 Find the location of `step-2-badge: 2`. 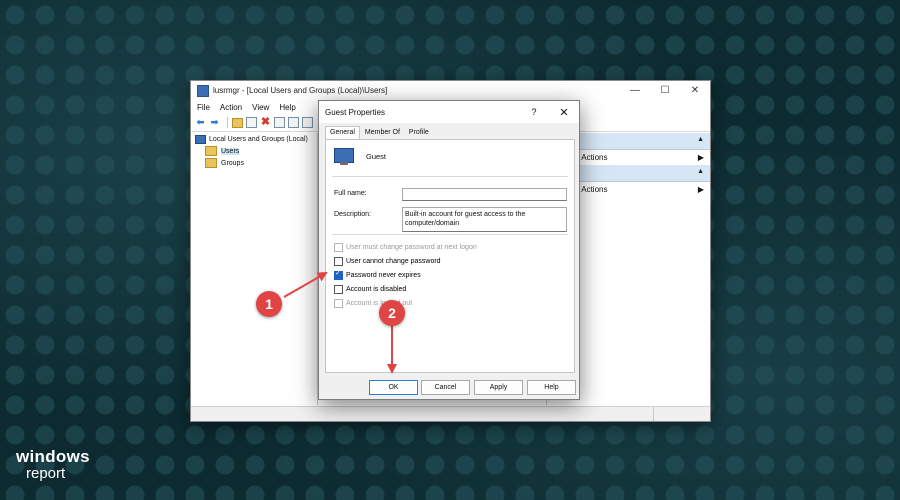

step-2-badge: 2 is located at coordinates (392, 313).